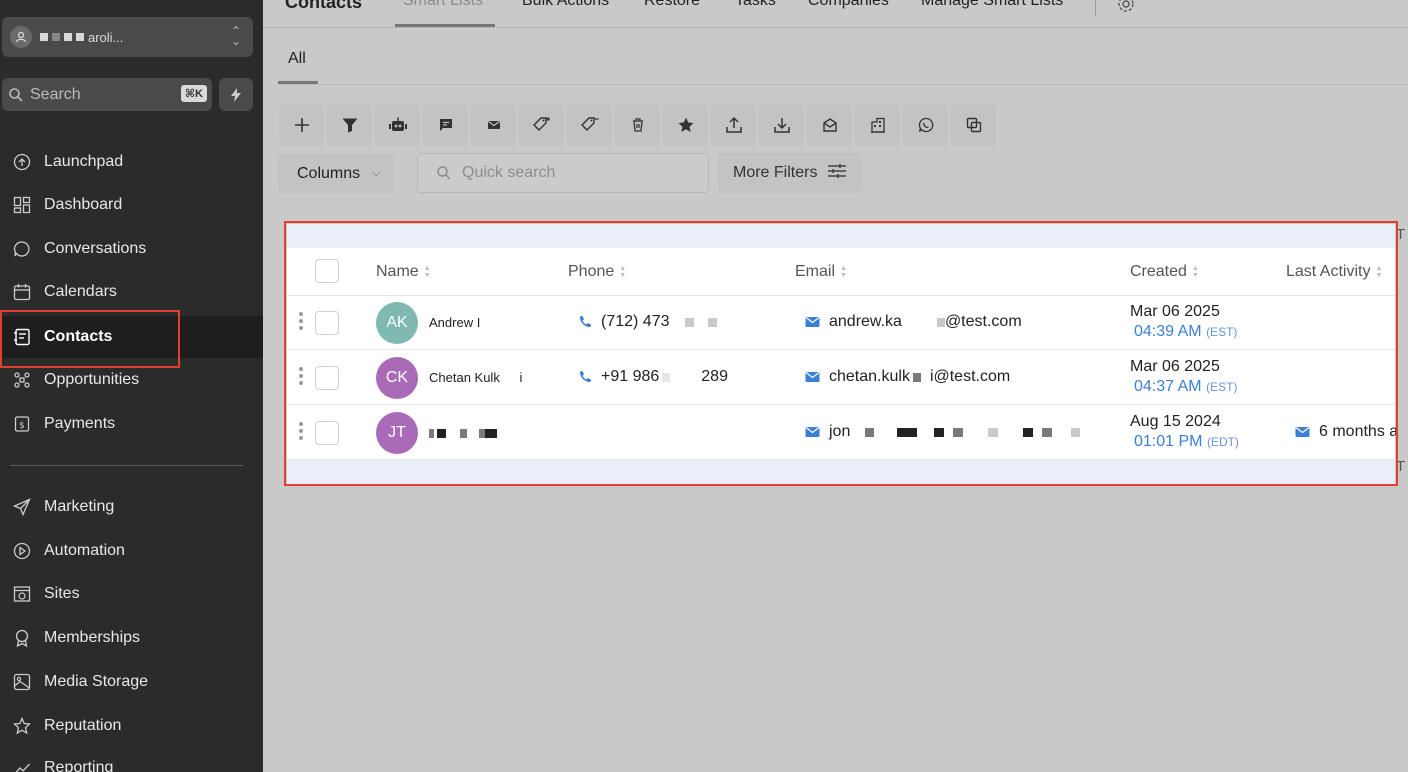 This screenshot has width=1408, height=772. I want to click on search-shortcut: ⌘K, so click(193, 93).